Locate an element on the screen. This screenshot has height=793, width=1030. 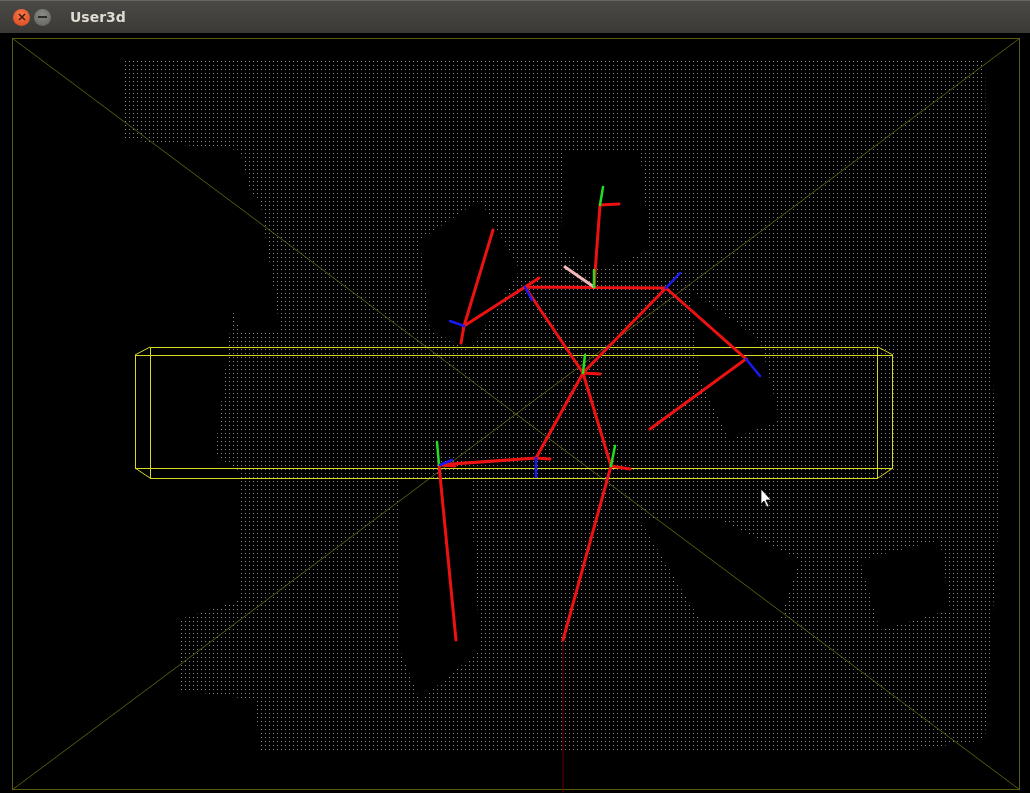
close-button is located at coordinates (21, 17).